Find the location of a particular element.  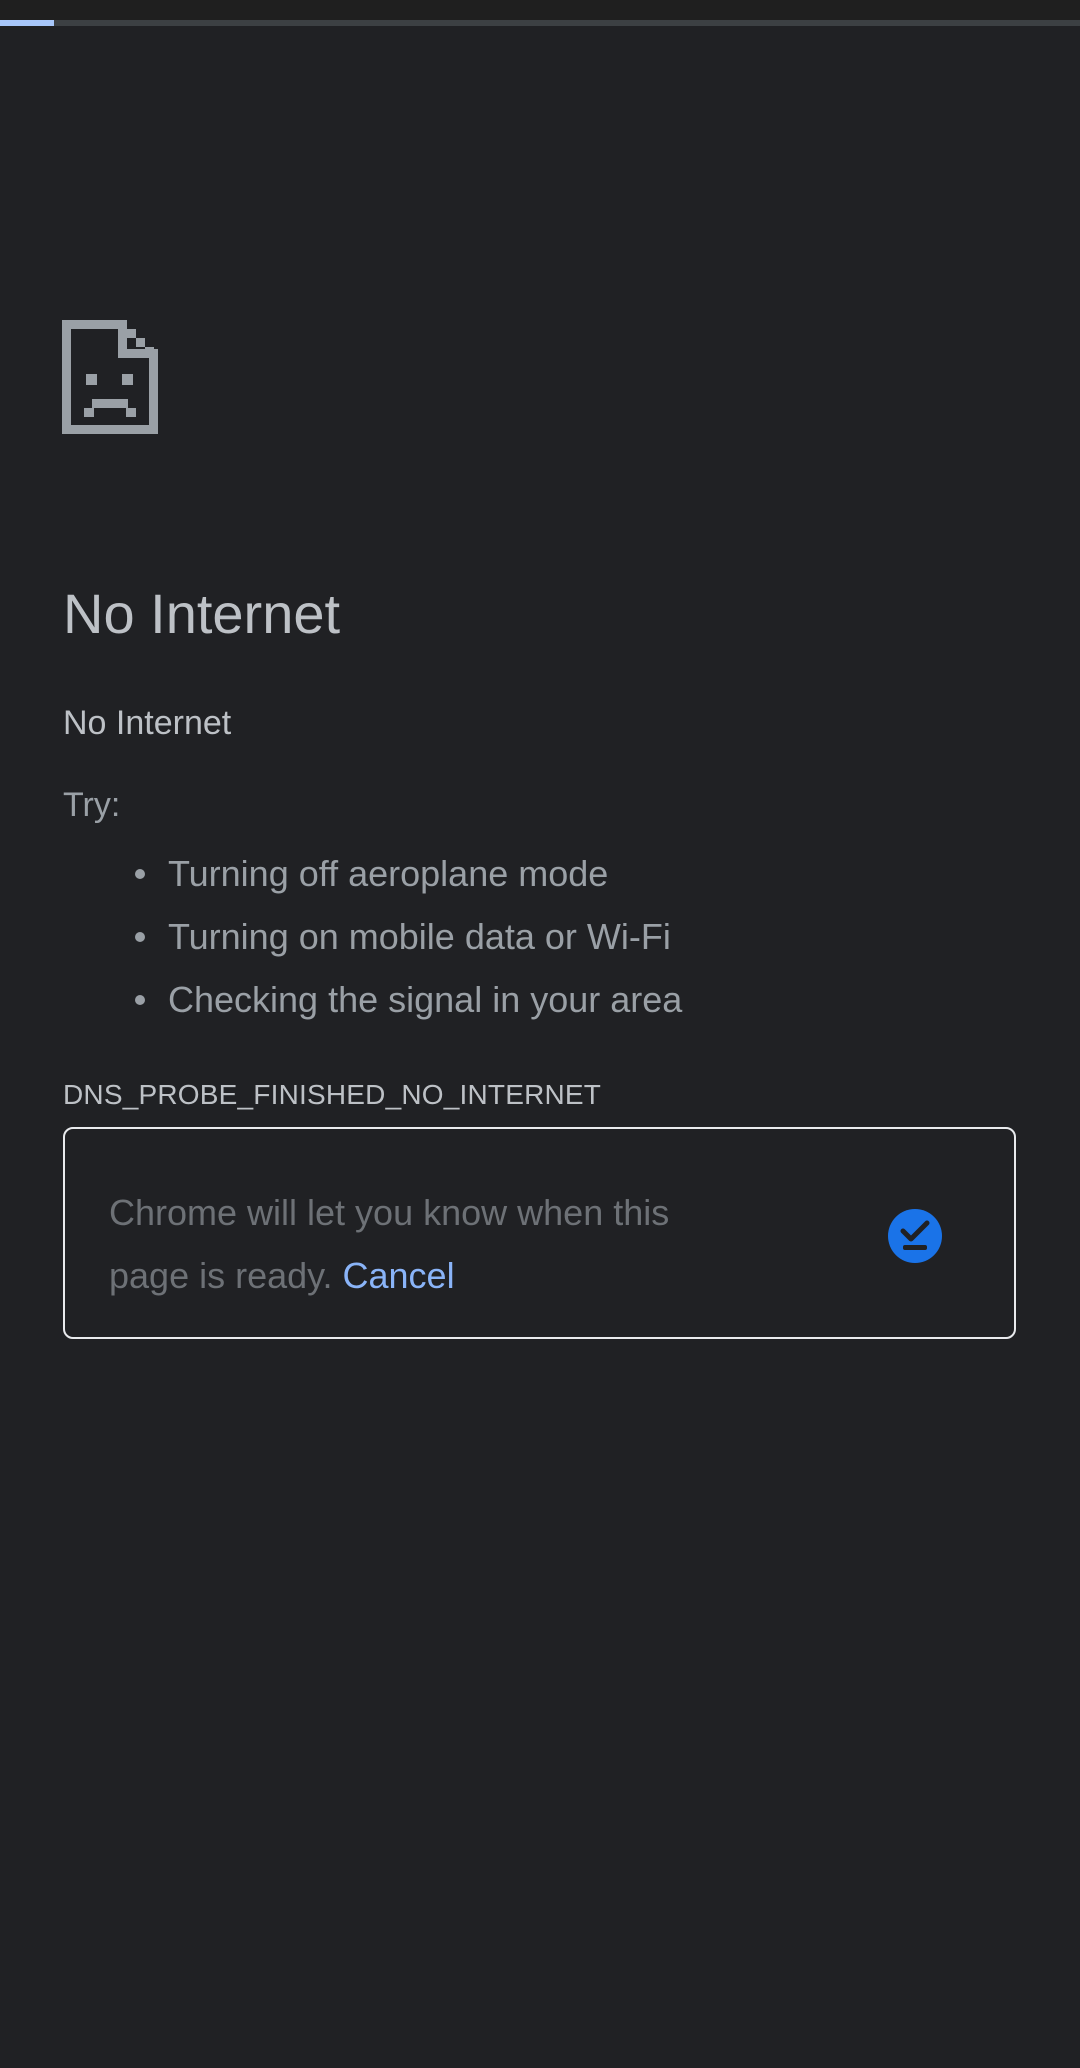

page-title: No Internet is located at coordinates (202, 613).